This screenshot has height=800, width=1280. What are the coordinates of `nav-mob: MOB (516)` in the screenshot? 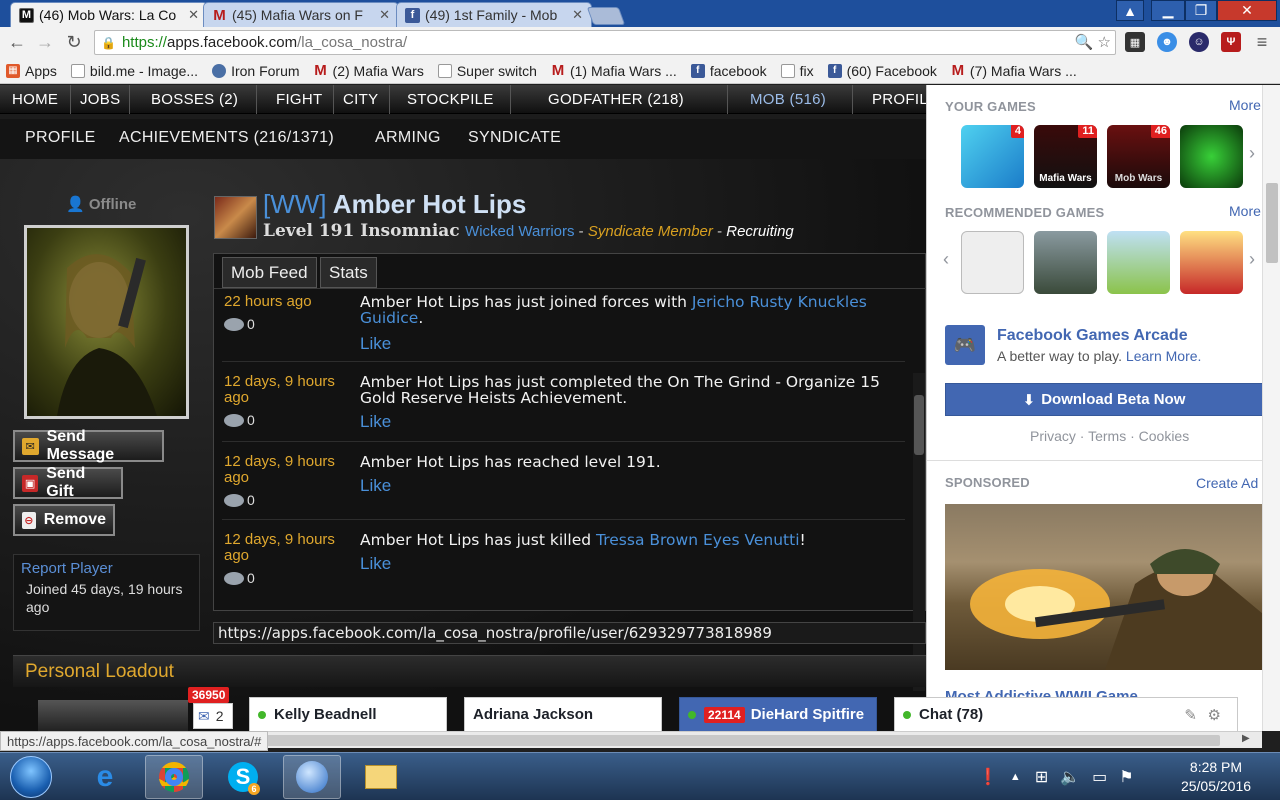 It's located at (776, 99).